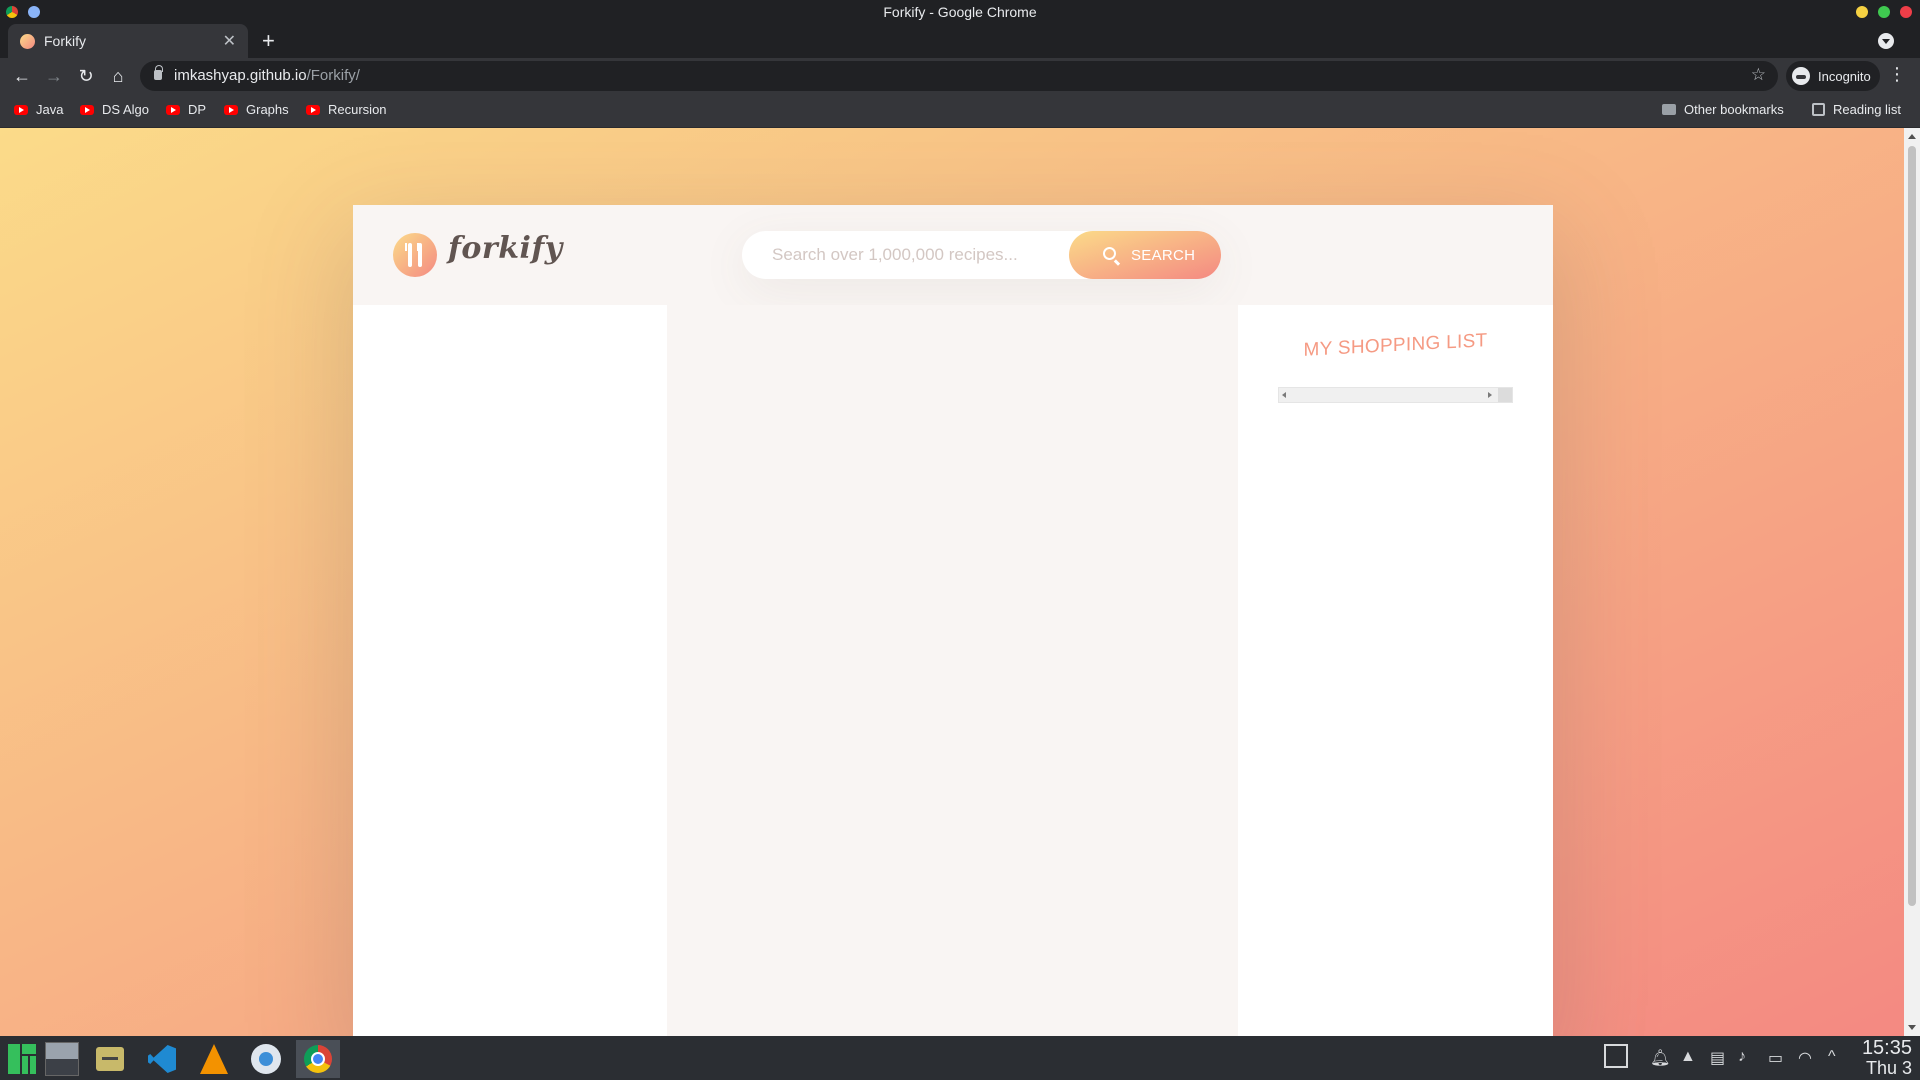 The width and height of the screenshot is (1920, 1080). What do you see at coordinates (907, 255) in the screenshot?
I see `search-input` at bounding box center [907, 255].